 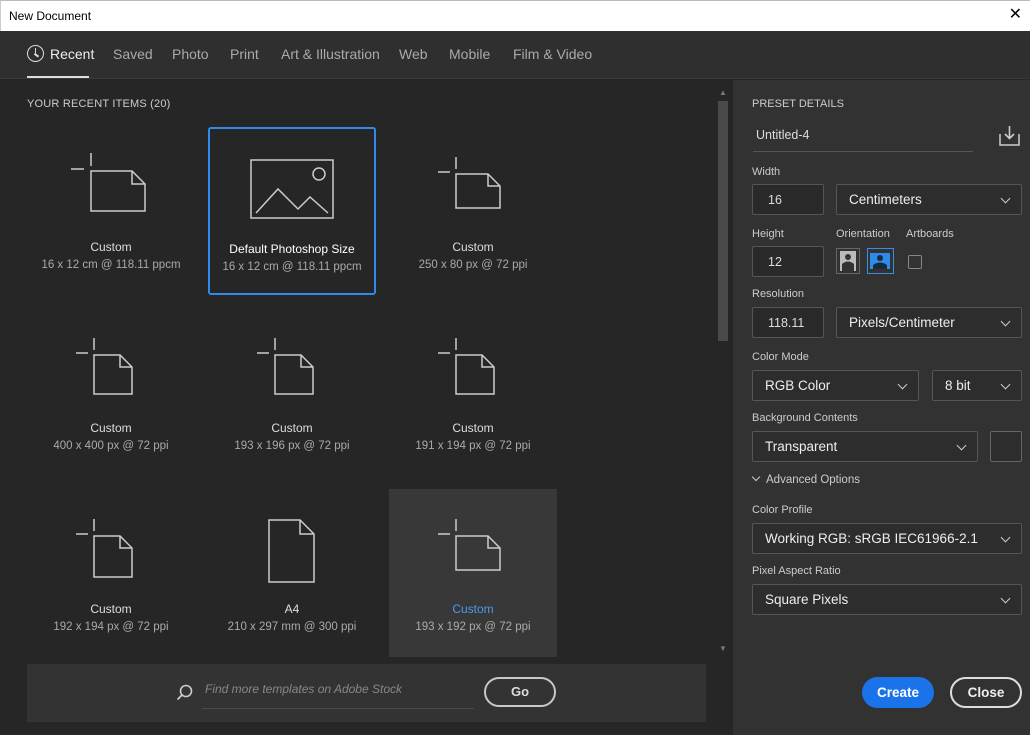 I want to click on search-field, so click(x=338, y=692).